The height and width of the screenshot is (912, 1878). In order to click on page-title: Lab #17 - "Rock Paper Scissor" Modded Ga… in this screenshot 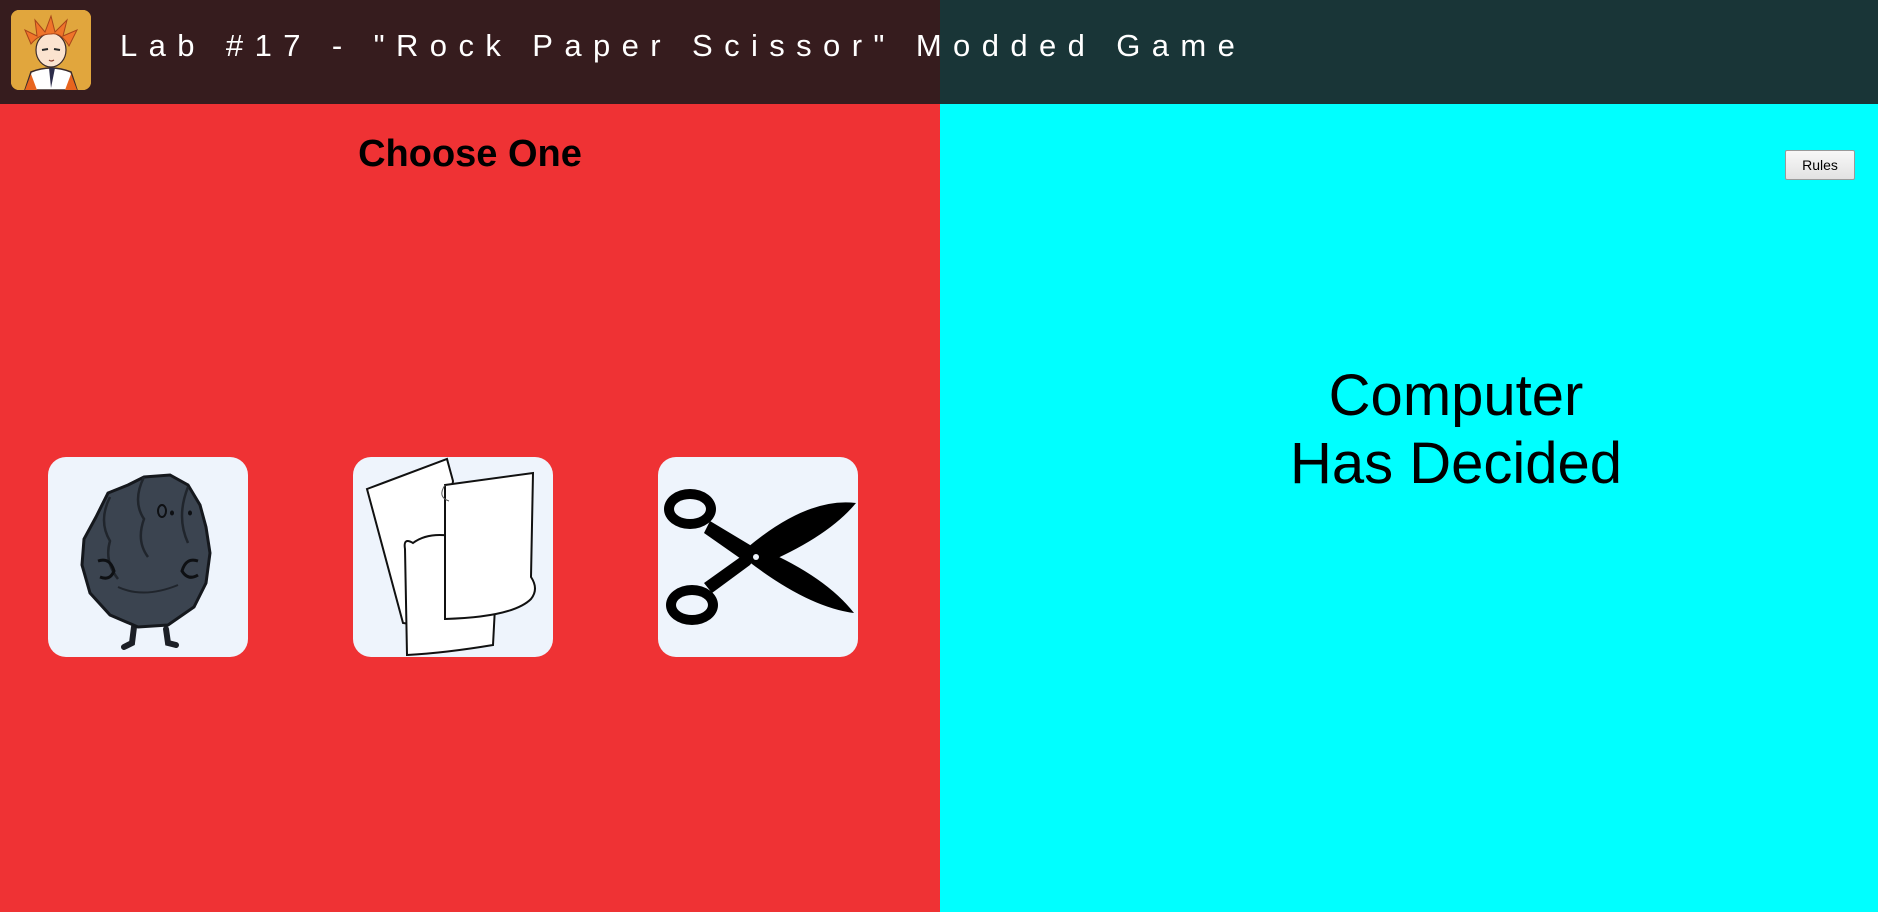, I will do `click(683, 45)`.